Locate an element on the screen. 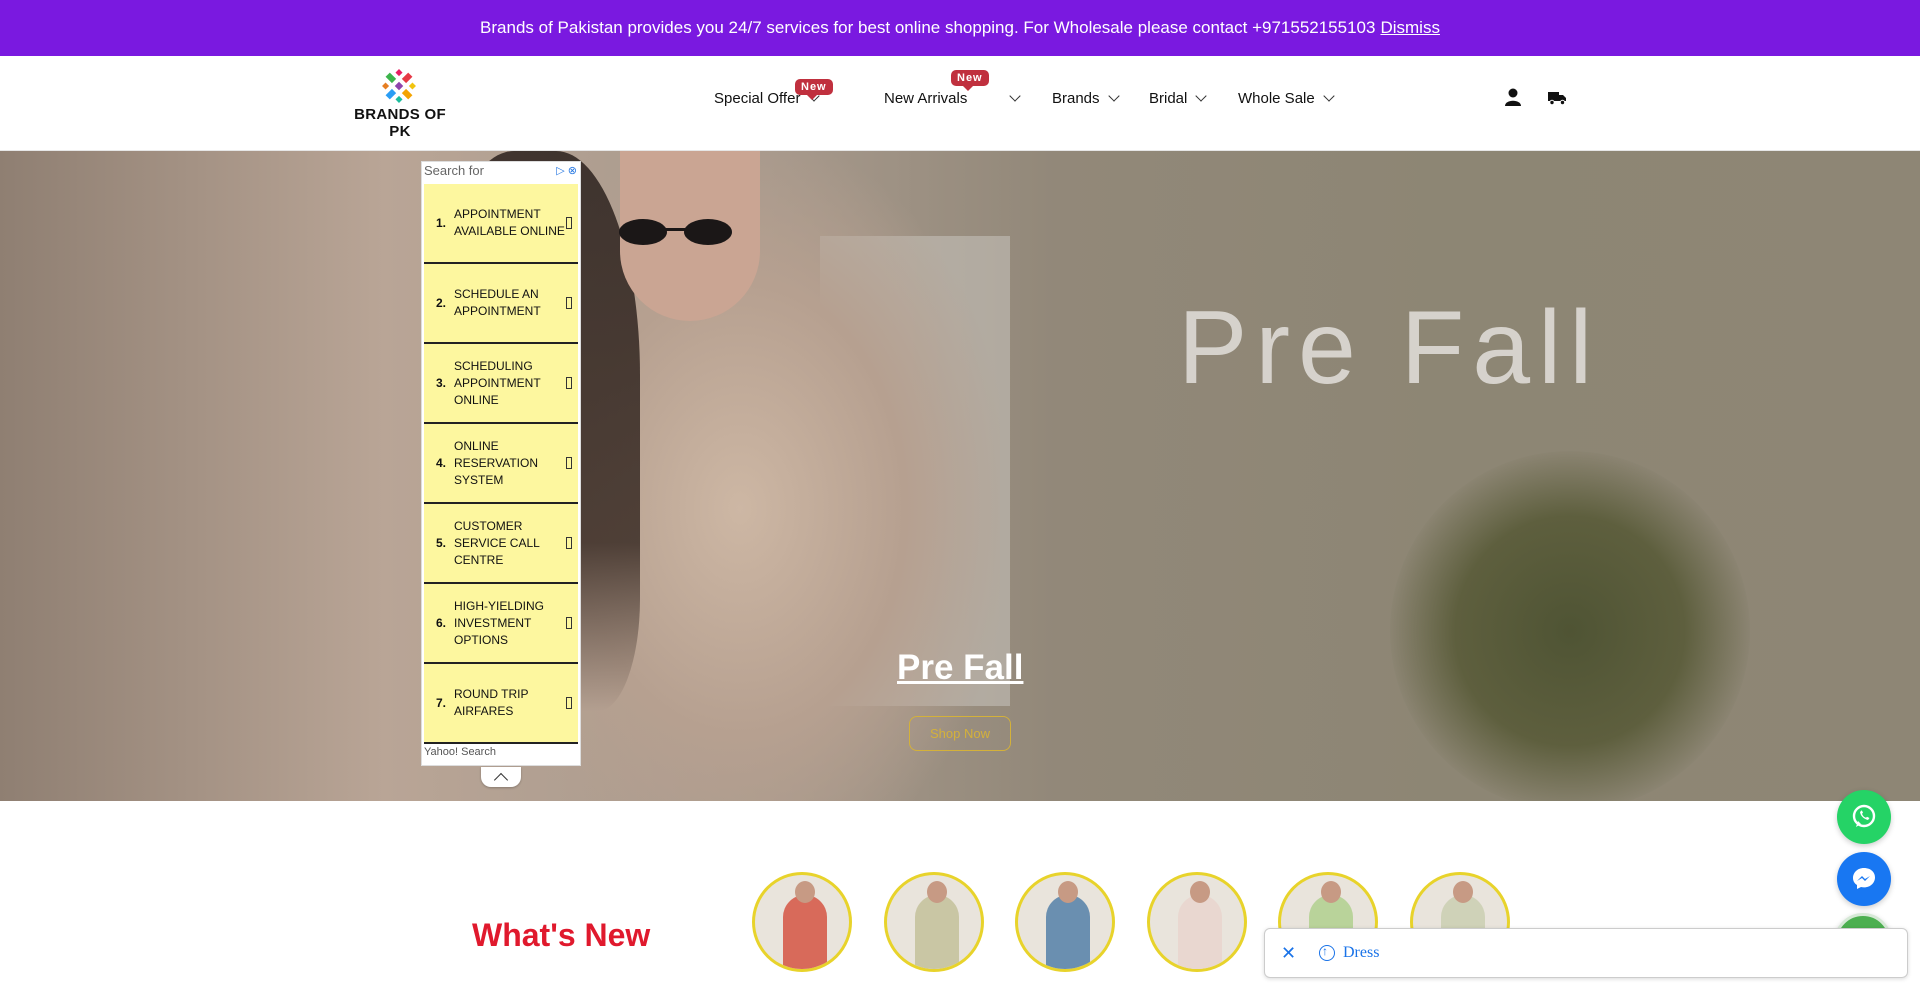 This screenshot has height=993, width=1920. collapse-ad-button is located at coordinates (501, 777).